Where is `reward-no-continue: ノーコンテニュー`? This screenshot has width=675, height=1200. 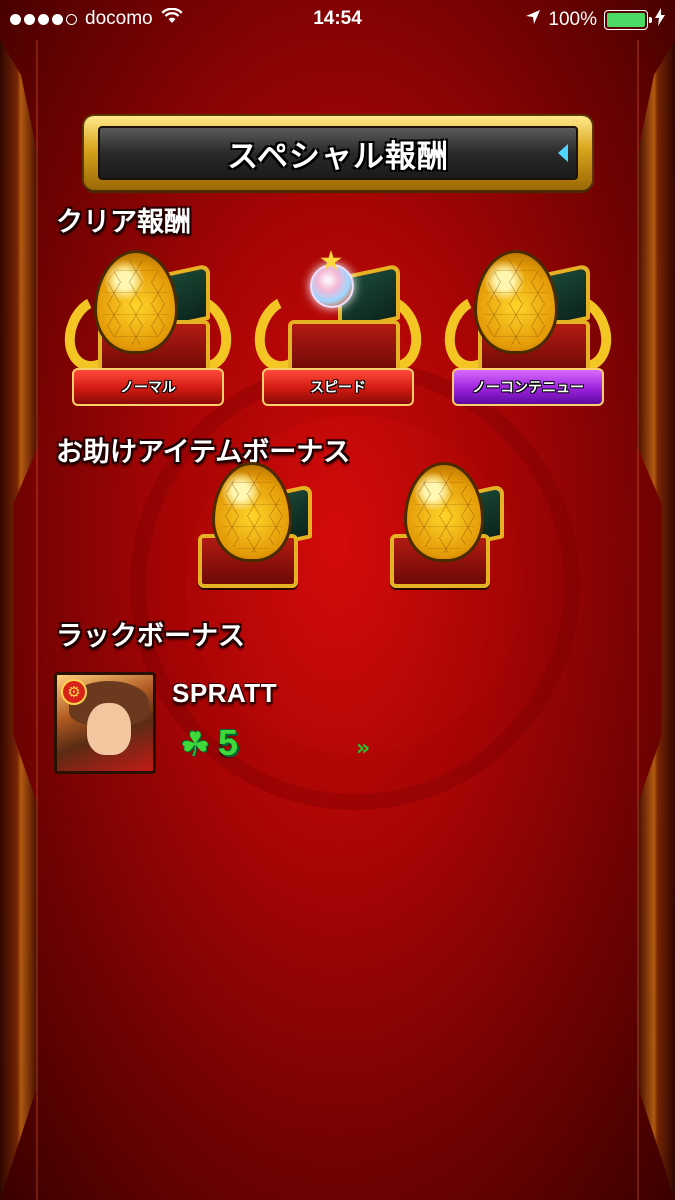
reward-no-continue: ノーコンテニュー is located at coordinates (528, 331).